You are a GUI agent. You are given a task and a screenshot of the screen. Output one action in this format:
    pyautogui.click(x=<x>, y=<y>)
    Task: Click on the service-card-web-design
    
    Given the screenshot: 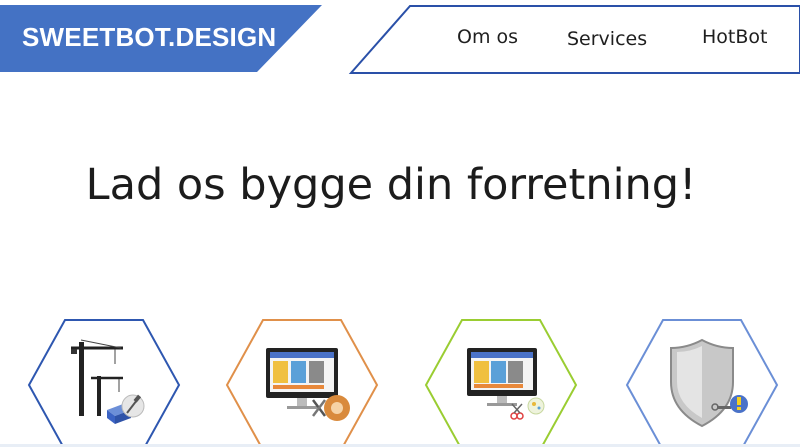 What is the action you would take?
    pyautogui.click(x=302, y=382)
    